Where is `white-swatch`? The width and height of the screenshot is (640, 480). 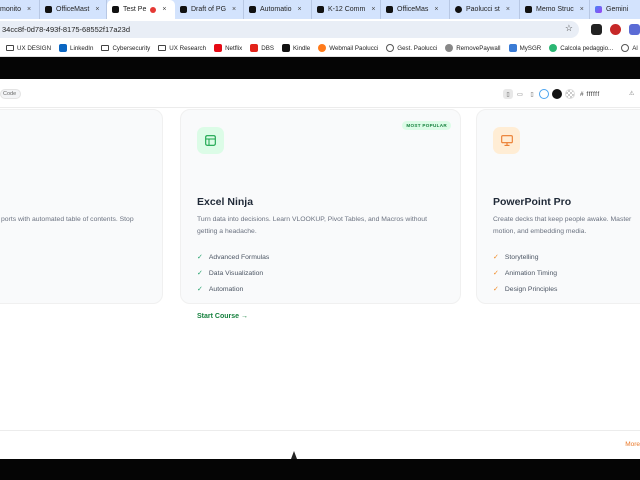 white-swatch is located at coordinates (544, 94).